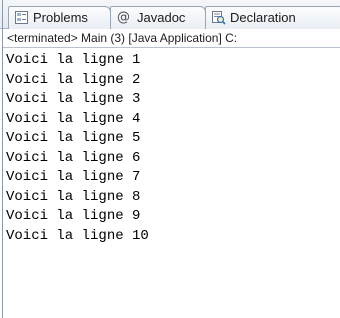  Describe the element at coordinates (73, 79) in the screenshot. I see `console-line: Voici la ligne 2` at that location.